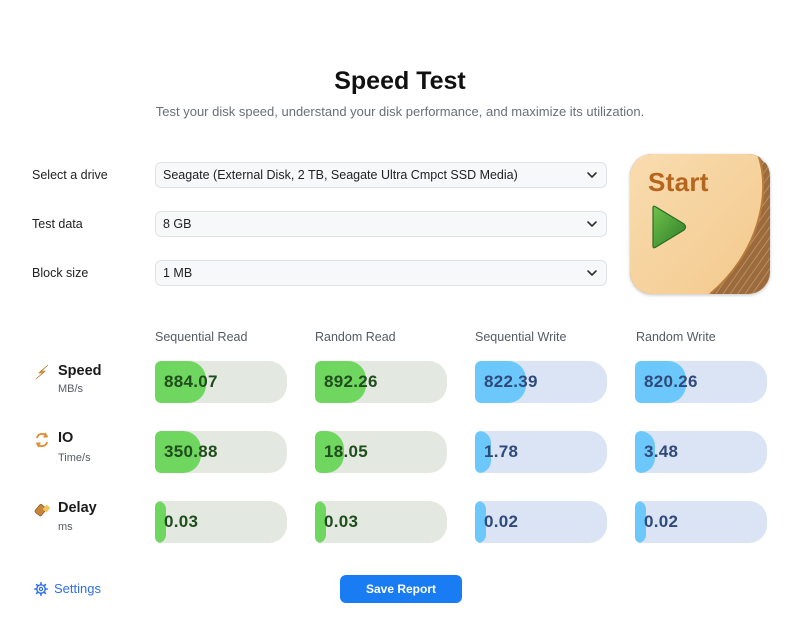 The width and height of the screenshot is (800, 628). What do you see at coordinates (221, 452) in the screenshot?
I see `cell-io-sequential-read: 350.88` at bounding box center [221, 452].